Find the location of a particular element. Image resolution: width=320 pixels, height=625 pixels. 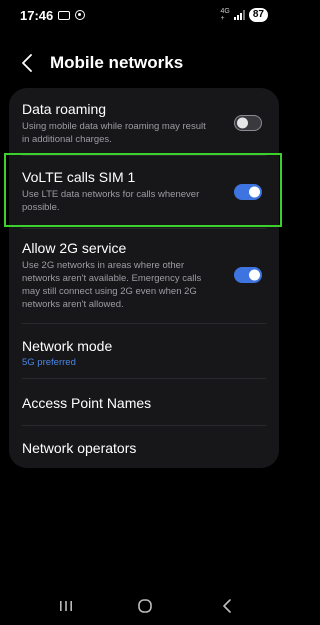

network-type-bottom: + is located at coordinates (222, 18).